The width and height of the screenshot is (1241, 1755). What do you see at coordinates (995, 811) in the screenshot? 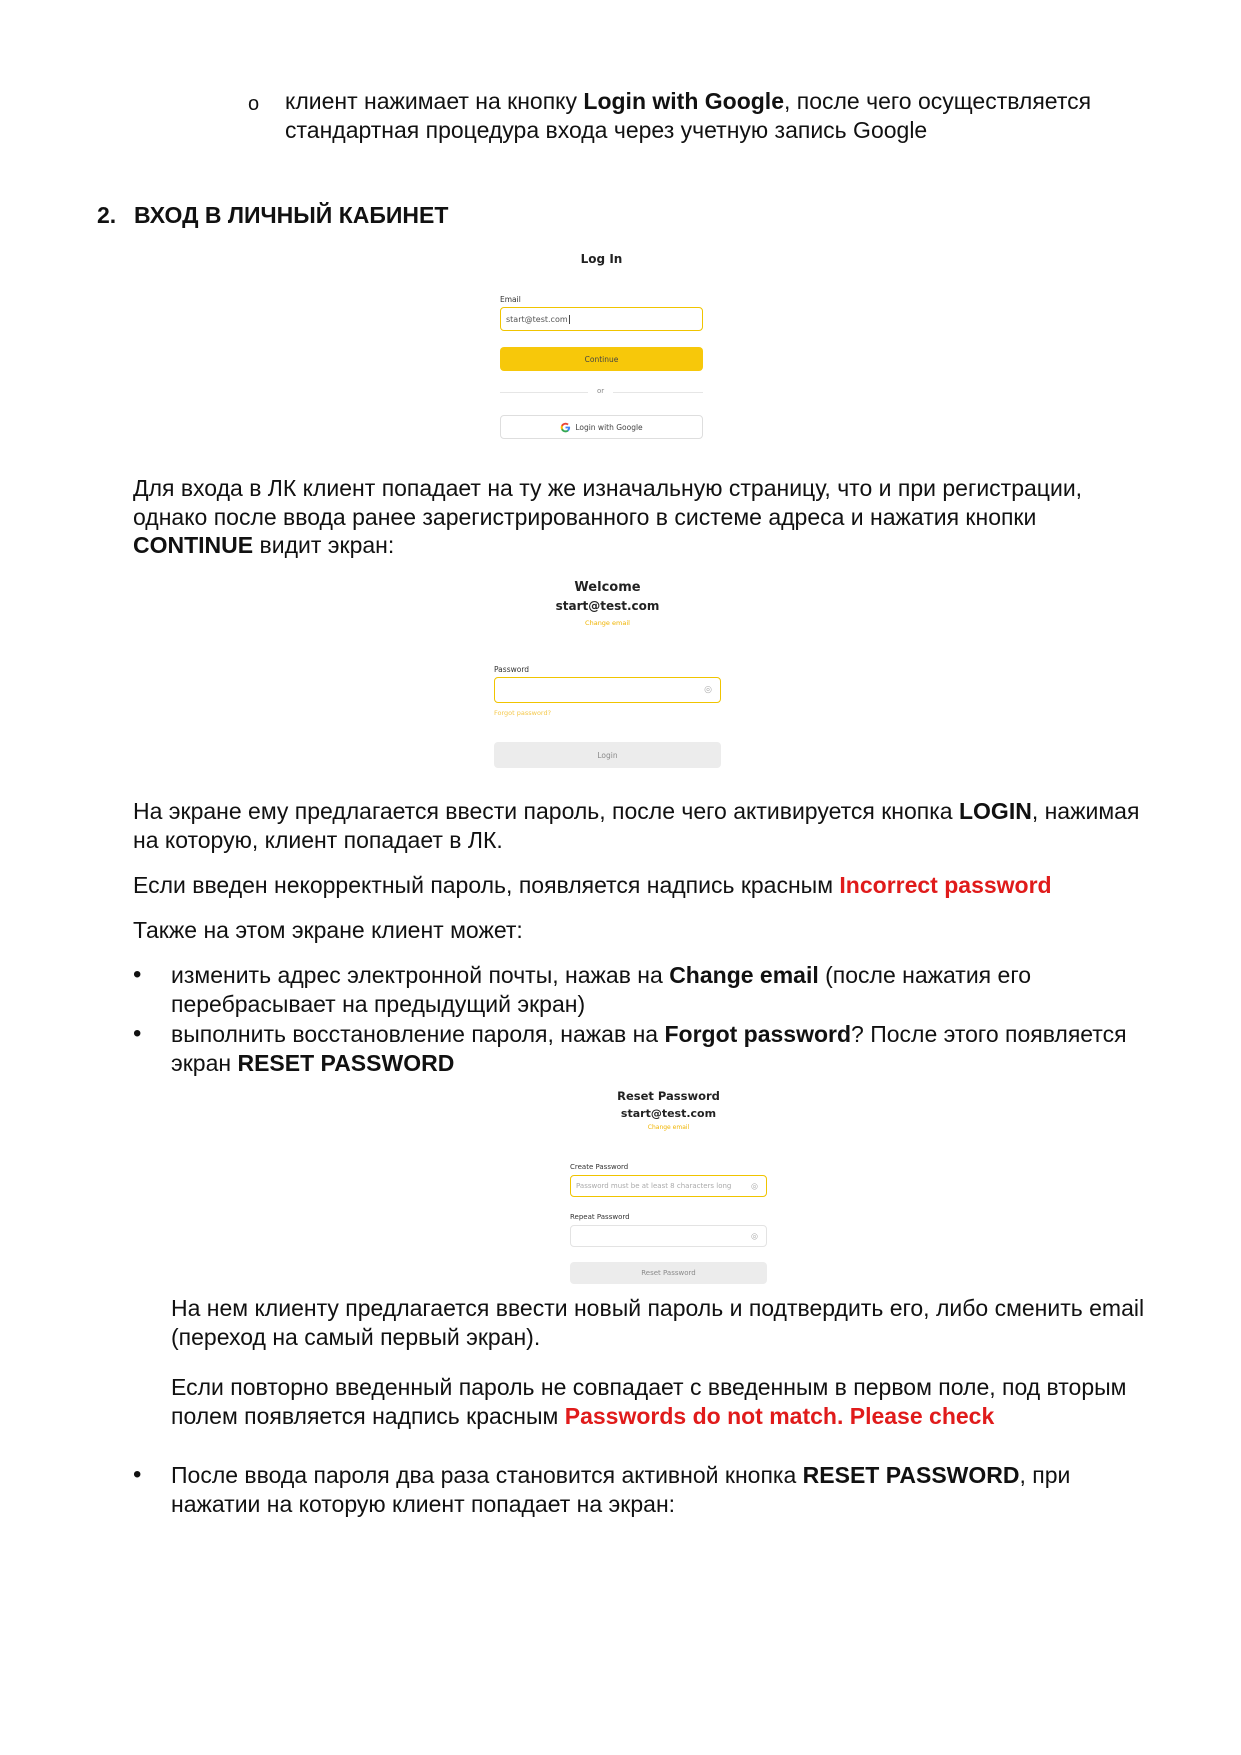
I see `para2-bold: LOGIN` at bounding box center [995, 811].